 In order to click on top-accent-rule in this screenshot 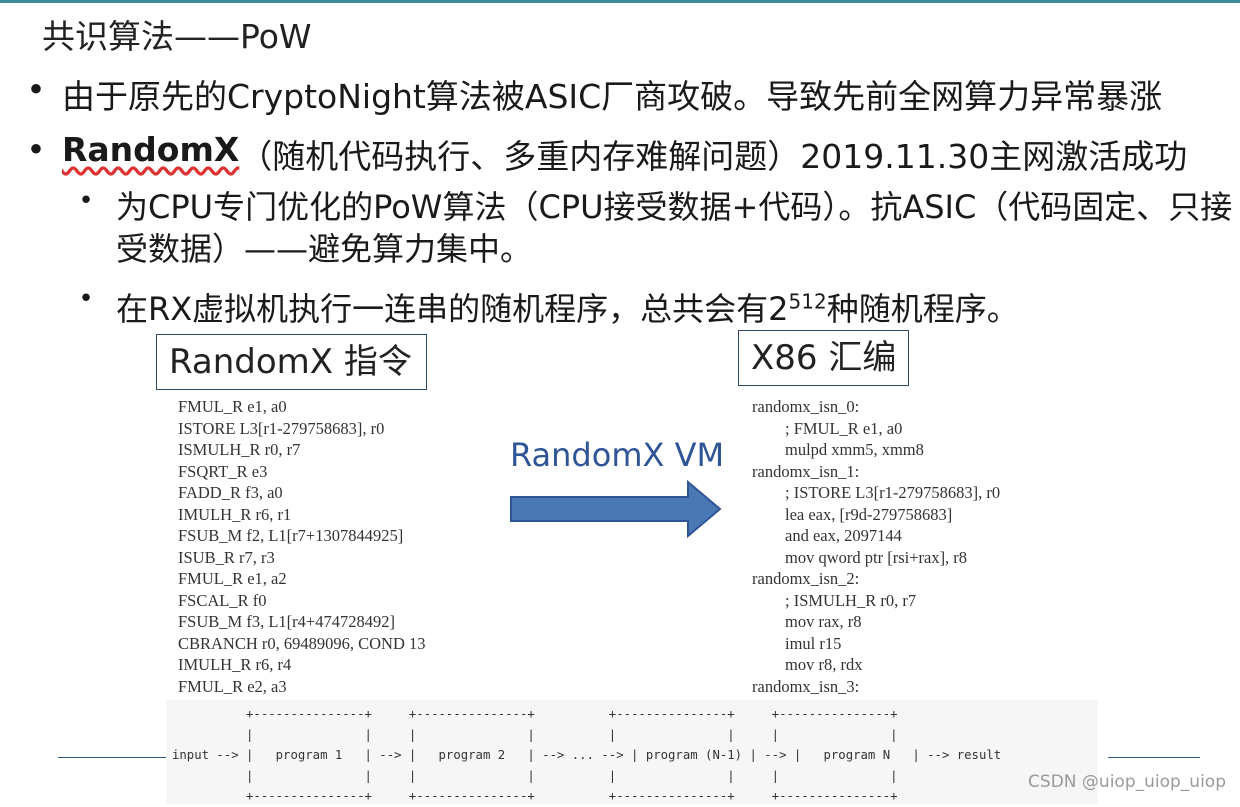, I will do `click(620, 1)`.